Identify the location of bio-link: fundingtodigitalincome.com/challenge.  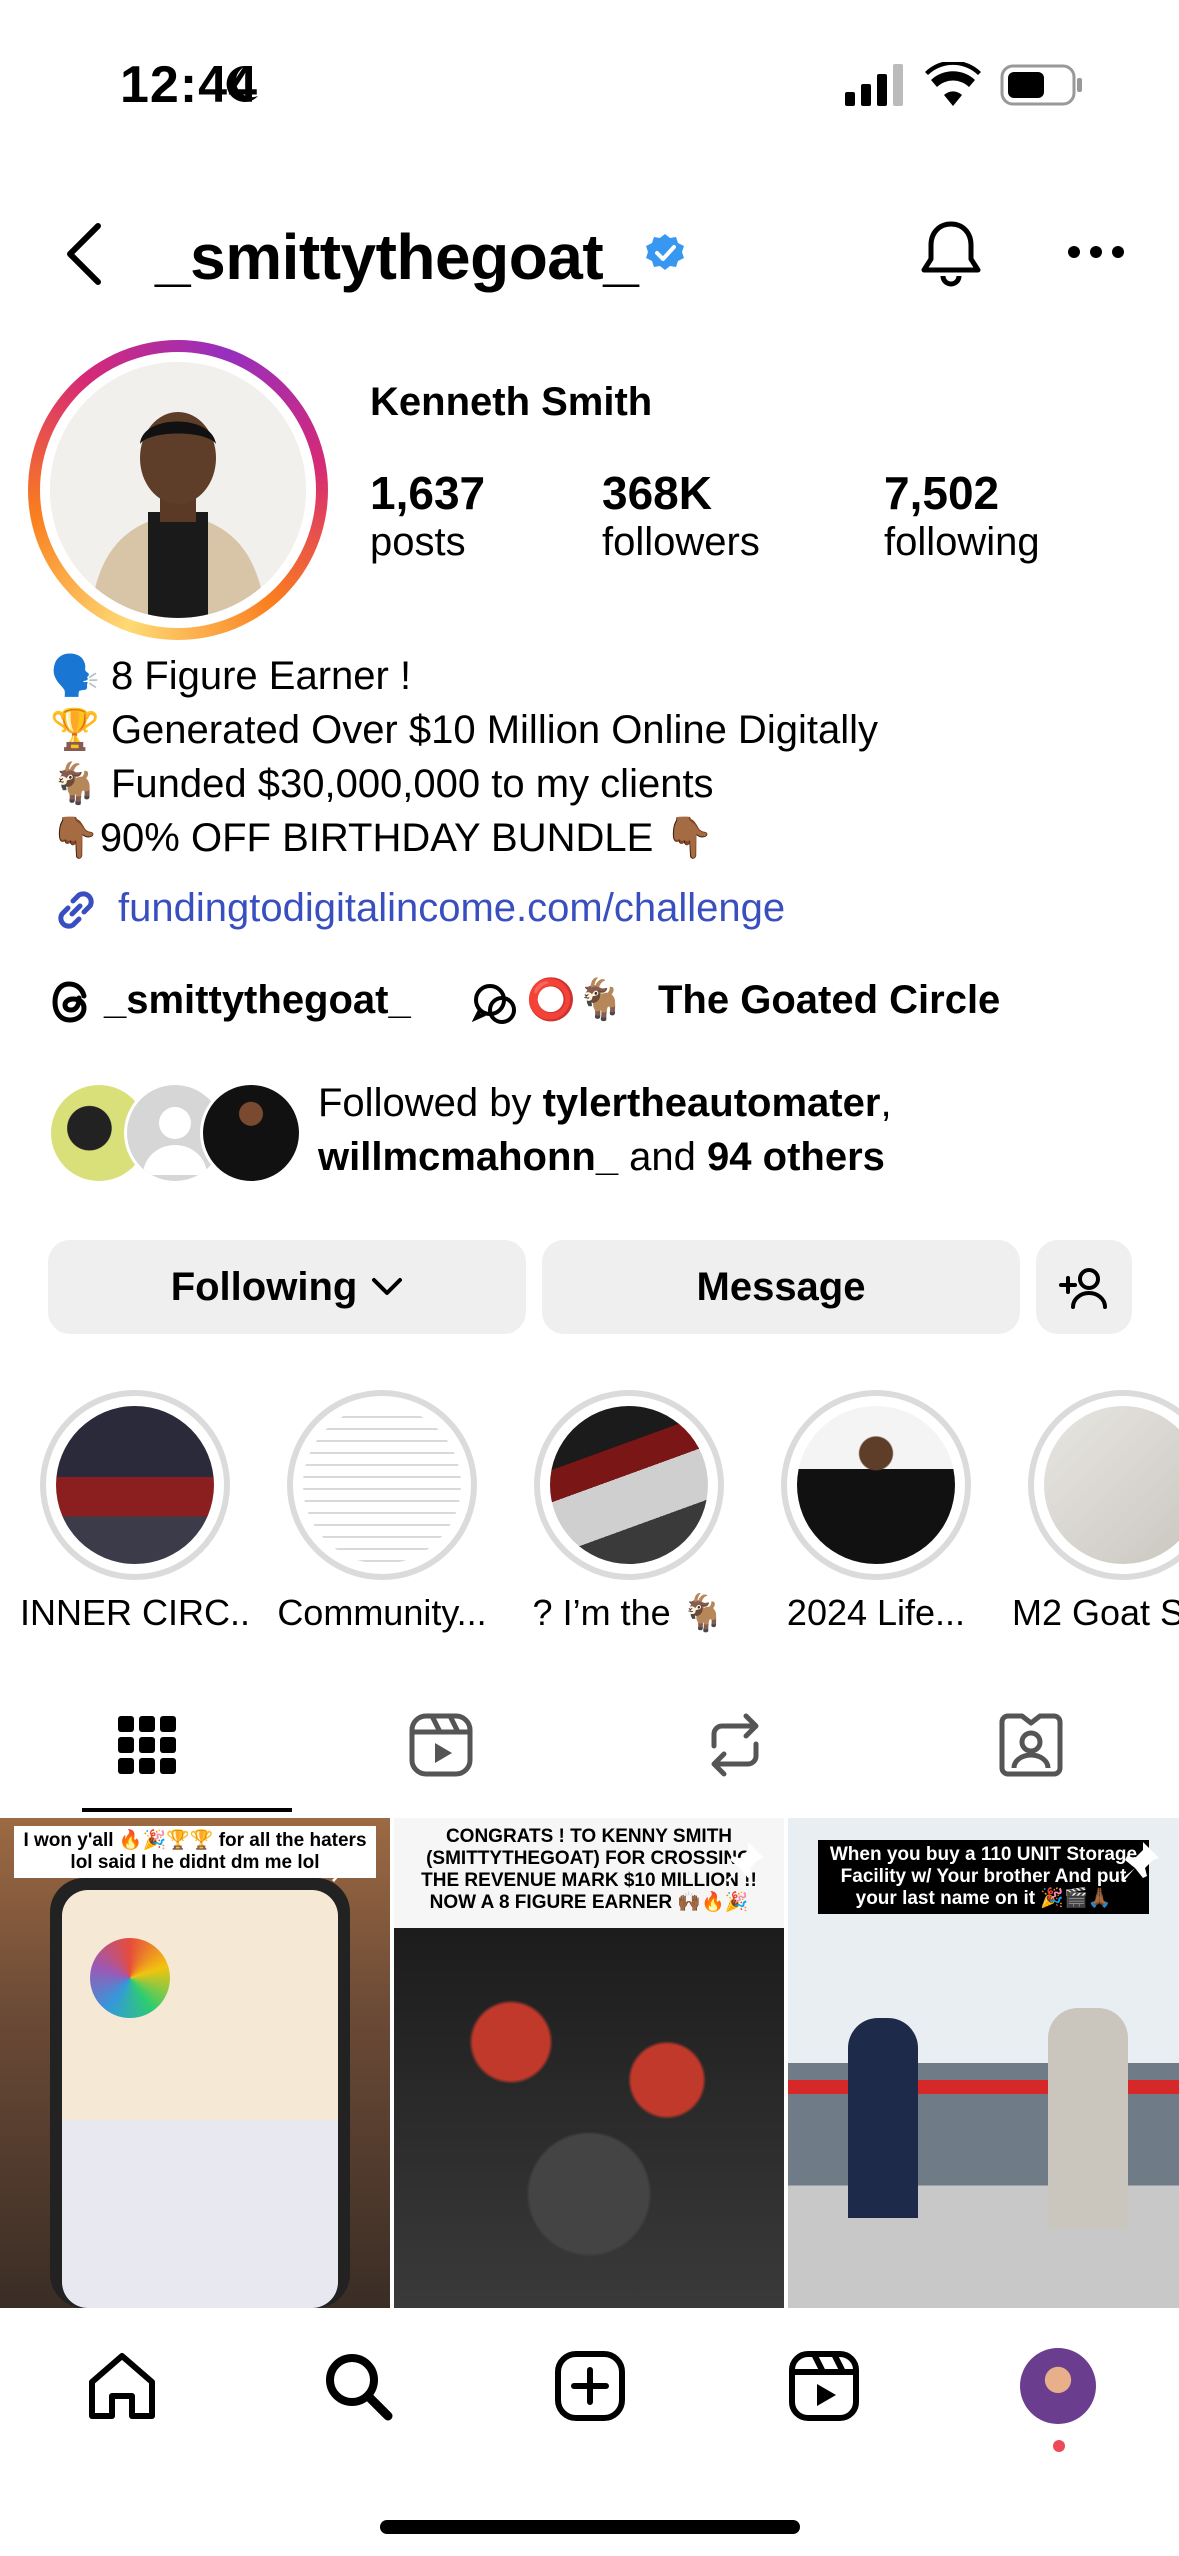
(451, 908).